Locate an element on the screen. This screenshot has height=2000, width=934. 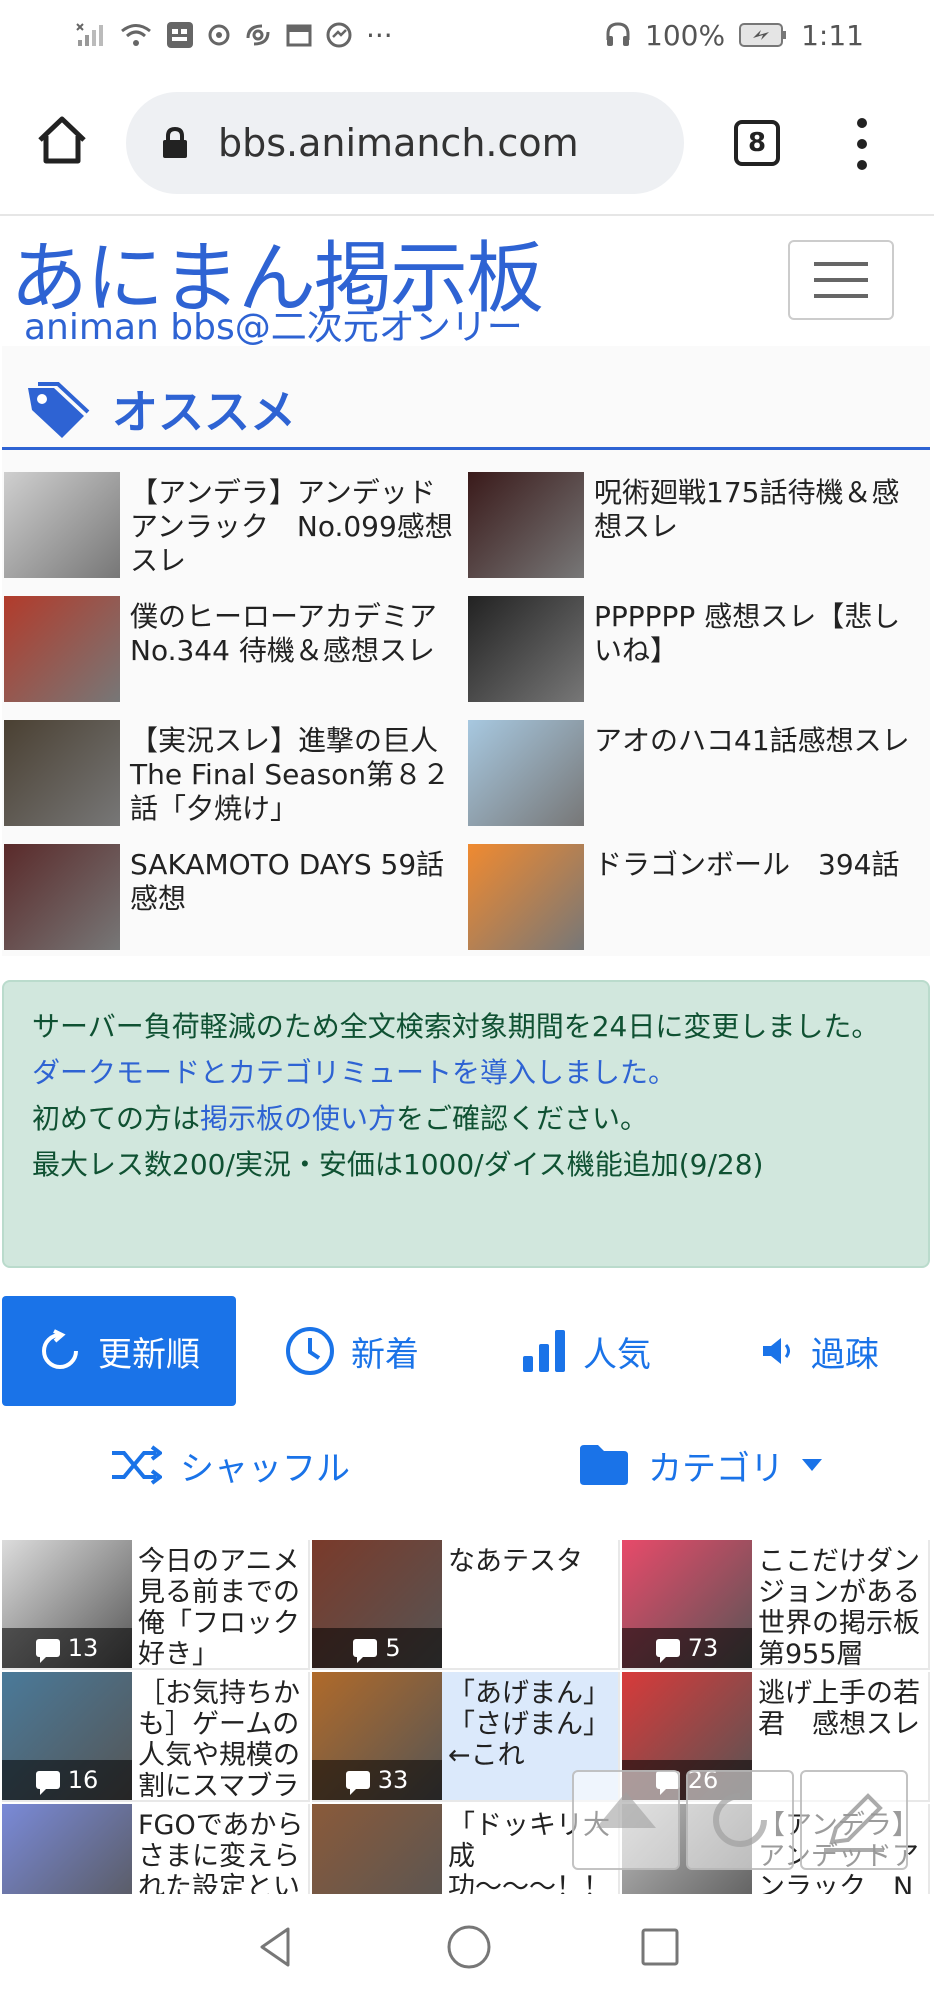
recommend-item-title: PPPPPP 感想スレ【悲しいね】 is located at coordinates (759, 634).